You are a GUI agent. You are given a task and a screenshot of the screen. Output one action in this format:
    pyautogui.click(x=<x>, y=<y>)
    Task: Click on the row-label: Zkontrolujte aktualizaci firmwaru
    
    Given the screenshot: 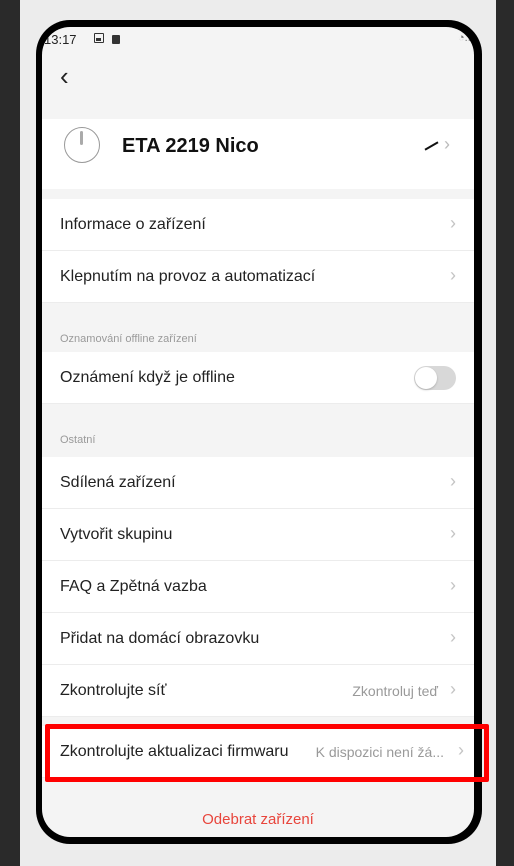 What is the action you would take?
    pyautogui.click(x=174, y=751)
    